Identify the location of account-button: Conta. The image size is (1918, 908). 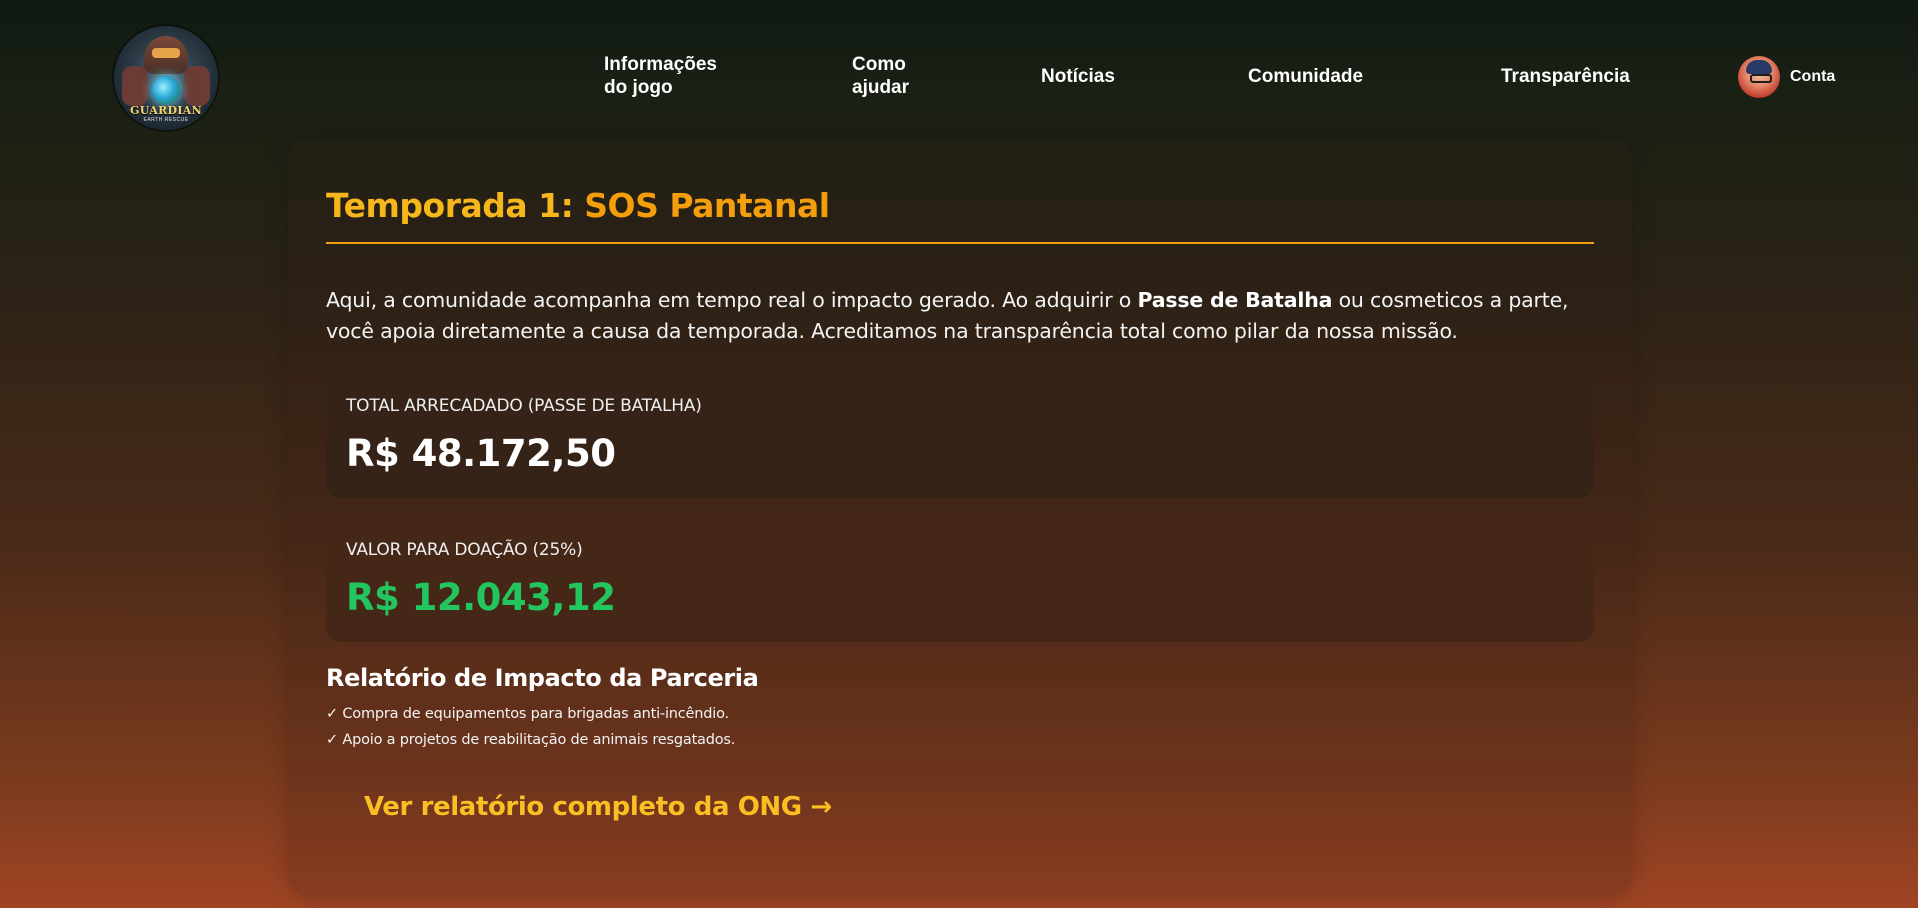
(1786, 77).